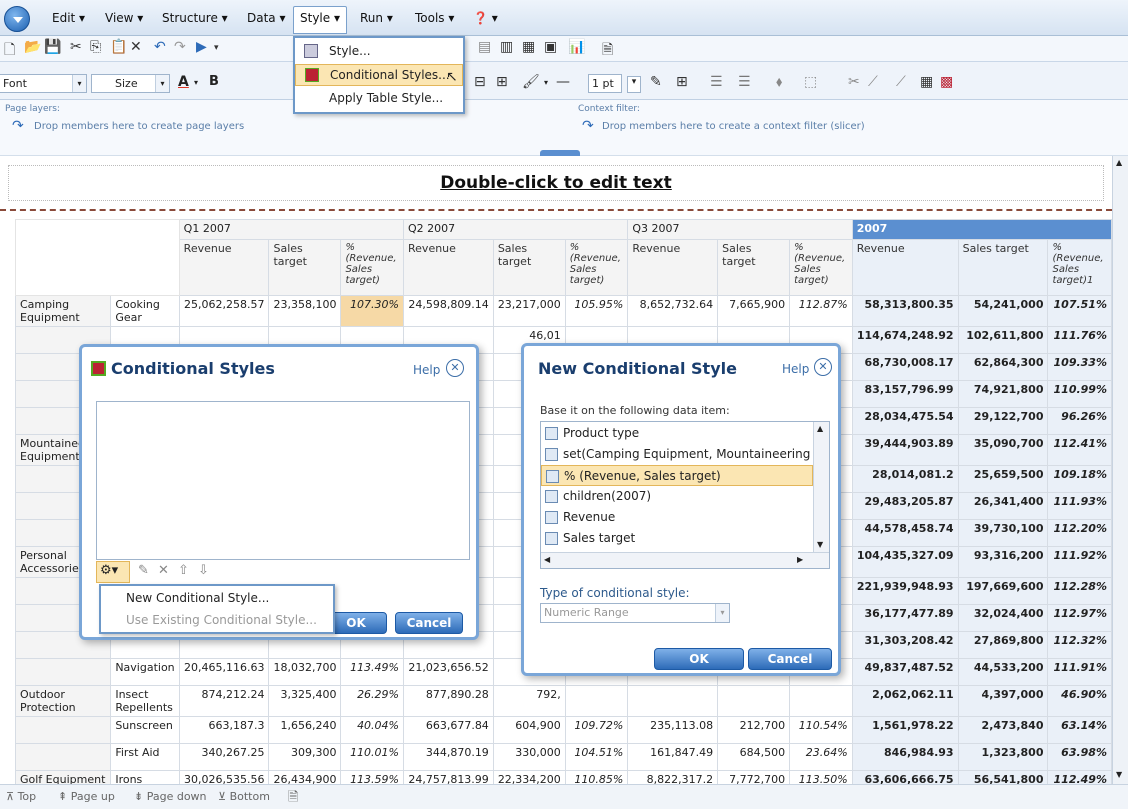  Describe the element at coordinates (1079, 421) in the screenshot. I see `table-cell: 96.26%` at that location.